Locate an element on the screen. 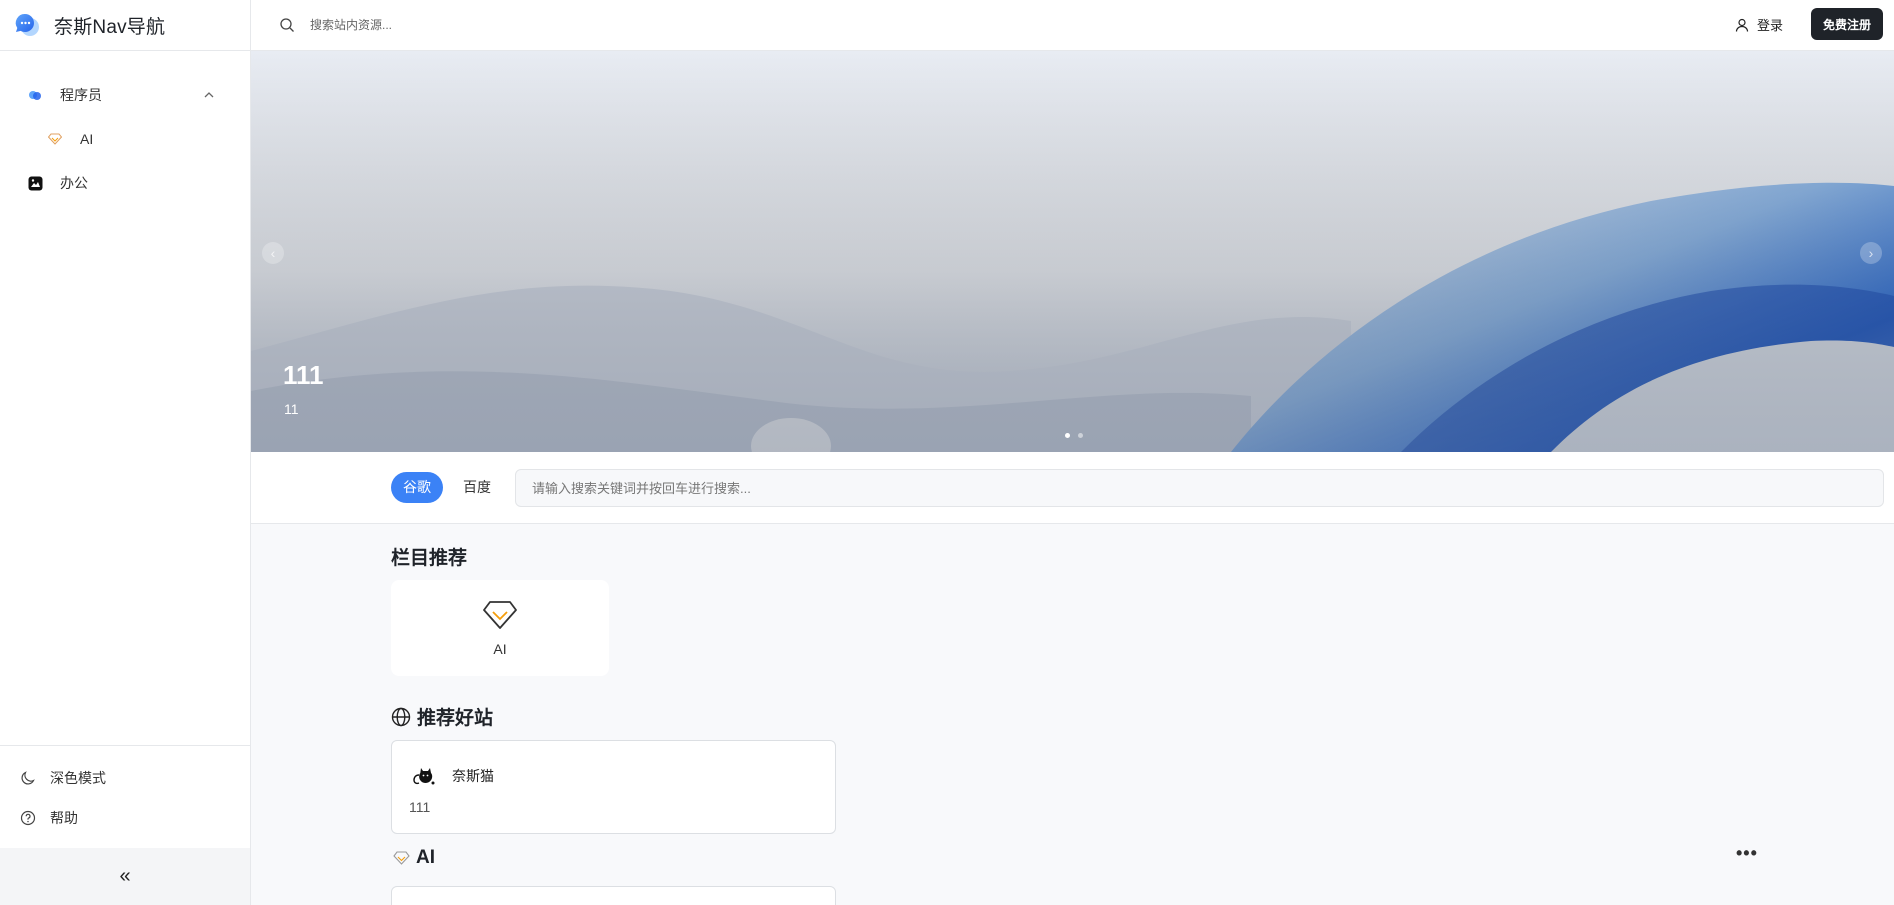 Image resolution: width=1894 pixels, height=905 pixels. section-title-columns: 栏目推荐 is located at coordinates (429, 556).